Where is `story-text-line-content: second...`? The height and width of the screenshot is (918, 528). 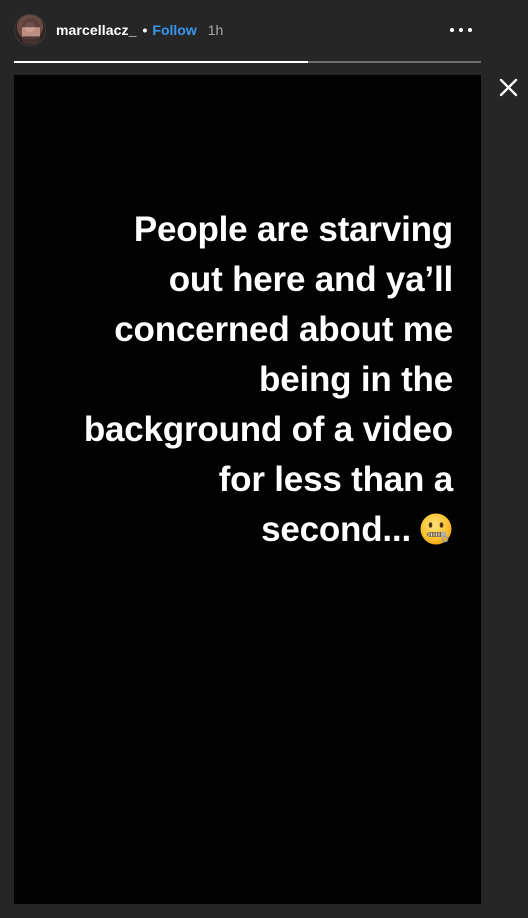
story-text-line-content: second... is located at coordinates (336, 529).